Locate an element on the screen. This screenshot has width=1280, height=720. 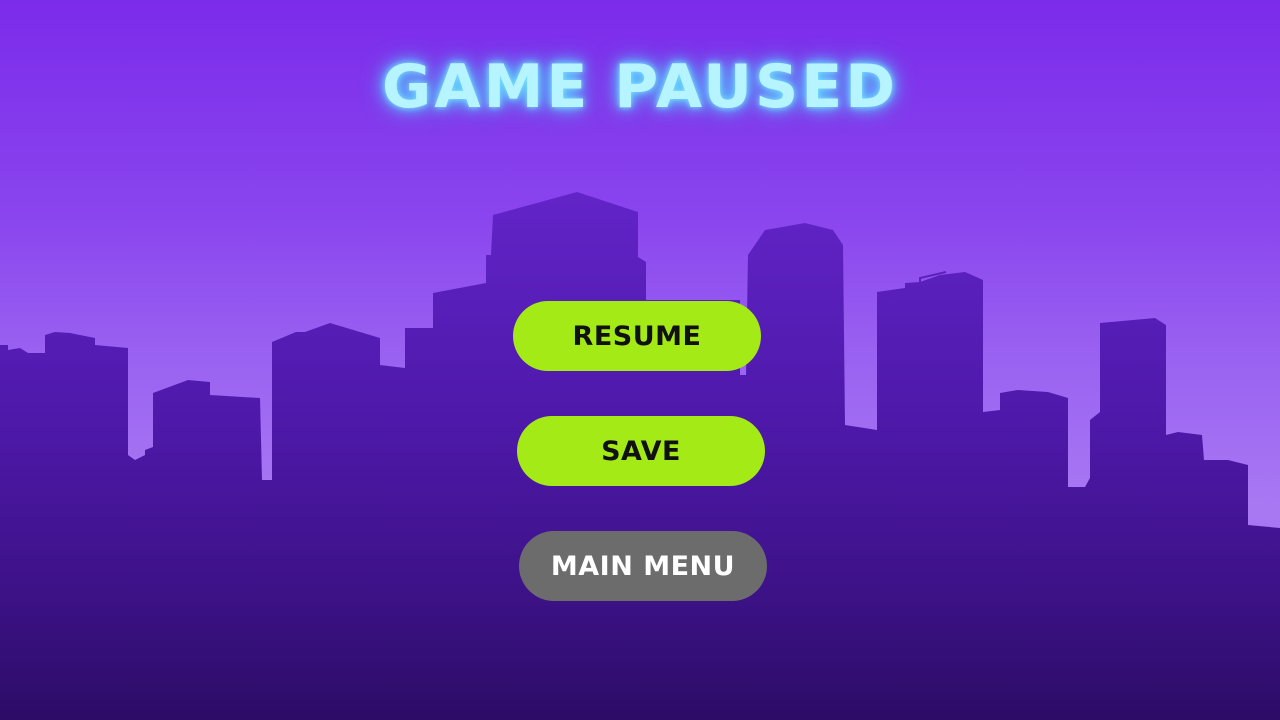
main-menu-button: MAIN MENU is located at coordinates (643, 566).